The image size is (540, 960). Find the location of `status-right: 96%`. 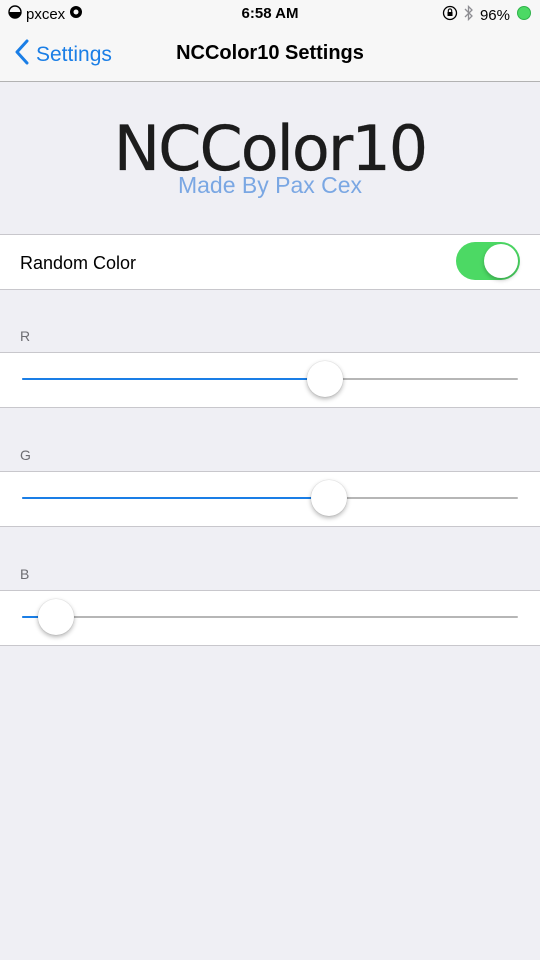

status-right: 96% is located at coordinates (487, 14).